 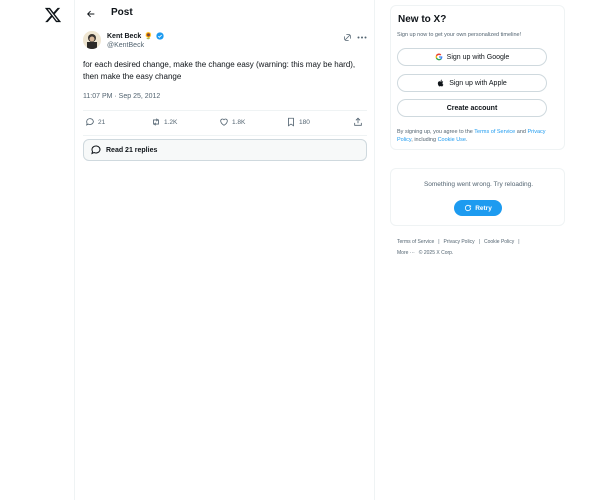 I want to click on error-message: Something went wrong. Try reloading., so click(x=478, y=184).